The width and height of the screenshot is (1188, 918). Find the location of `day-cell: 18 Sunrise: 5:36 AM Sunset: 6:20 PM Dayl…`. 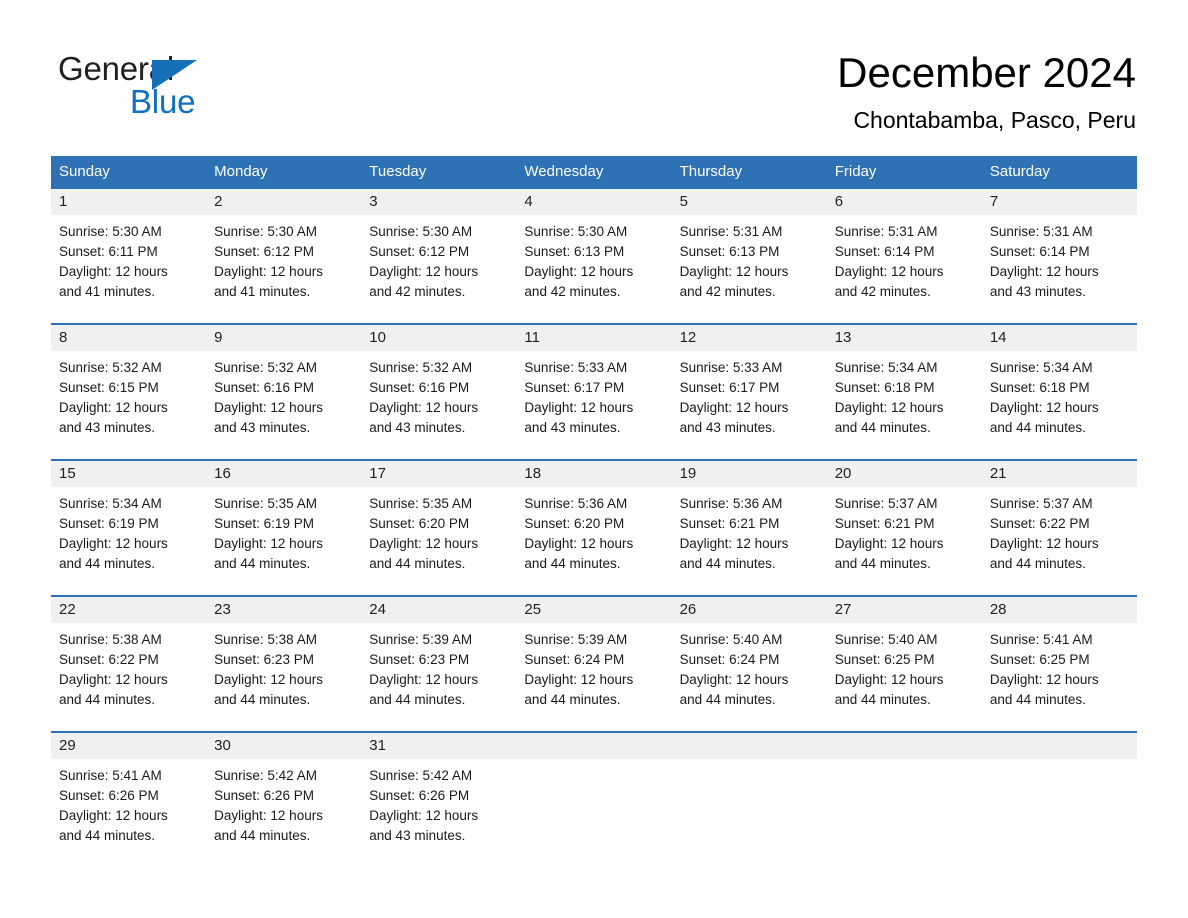

day-cell: 18 Sunrise: 5:36 AM Sunset: 6:20 PM Dayl… is located at coordinates (594, 522).